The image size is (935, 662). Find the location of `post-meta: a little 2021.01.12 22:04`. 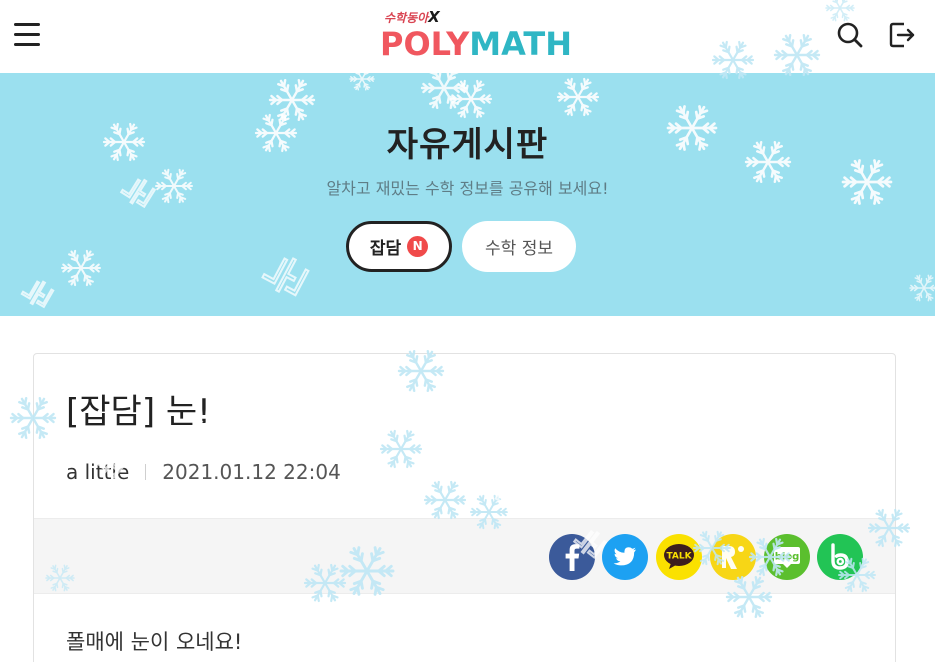

post-meta: a little 2021.01.12 22:04 is located at coordinates (203, 472).